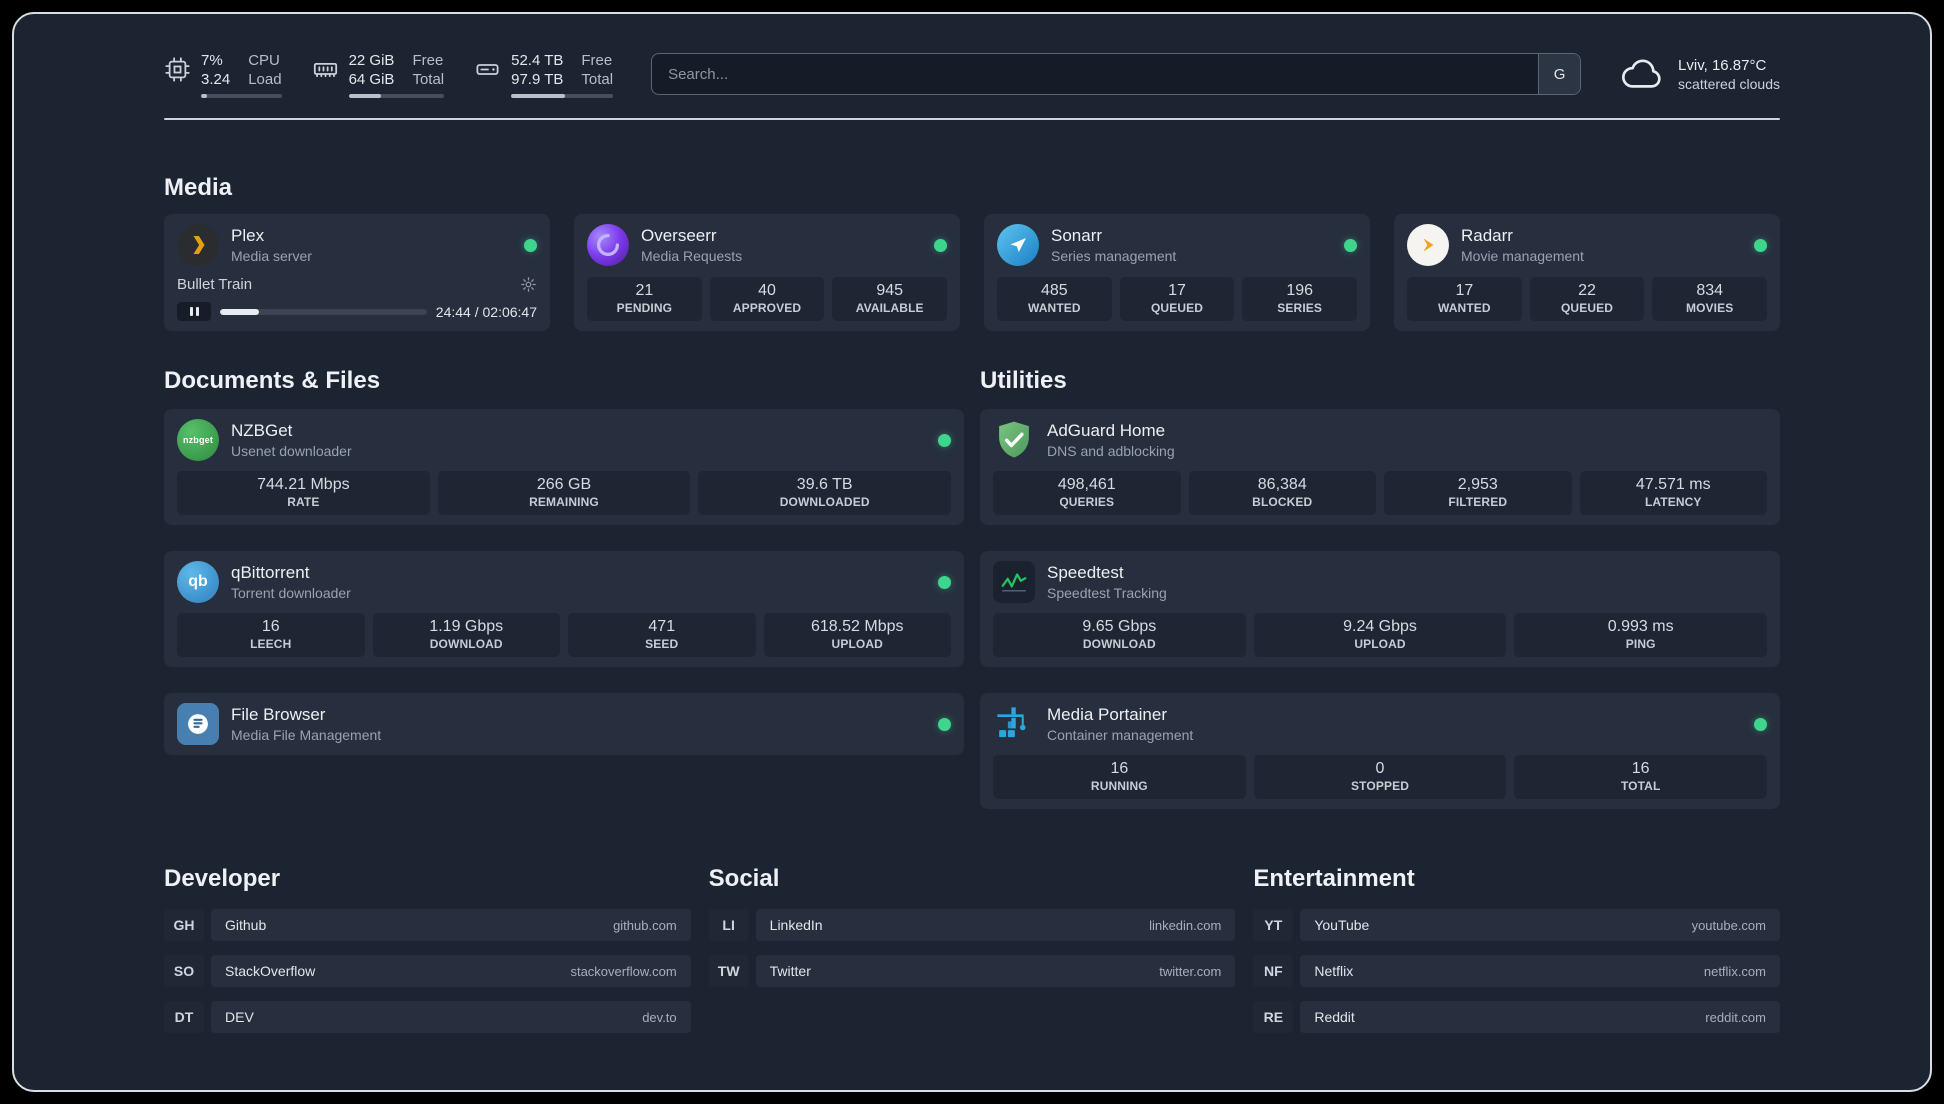 The image size is (1944, 1104). What do you see at coordinates (1516, 971) in the screenshot?
I see `bookmark-netflix: NF Netflix netflix.com` at bounding box center [1516, 971].